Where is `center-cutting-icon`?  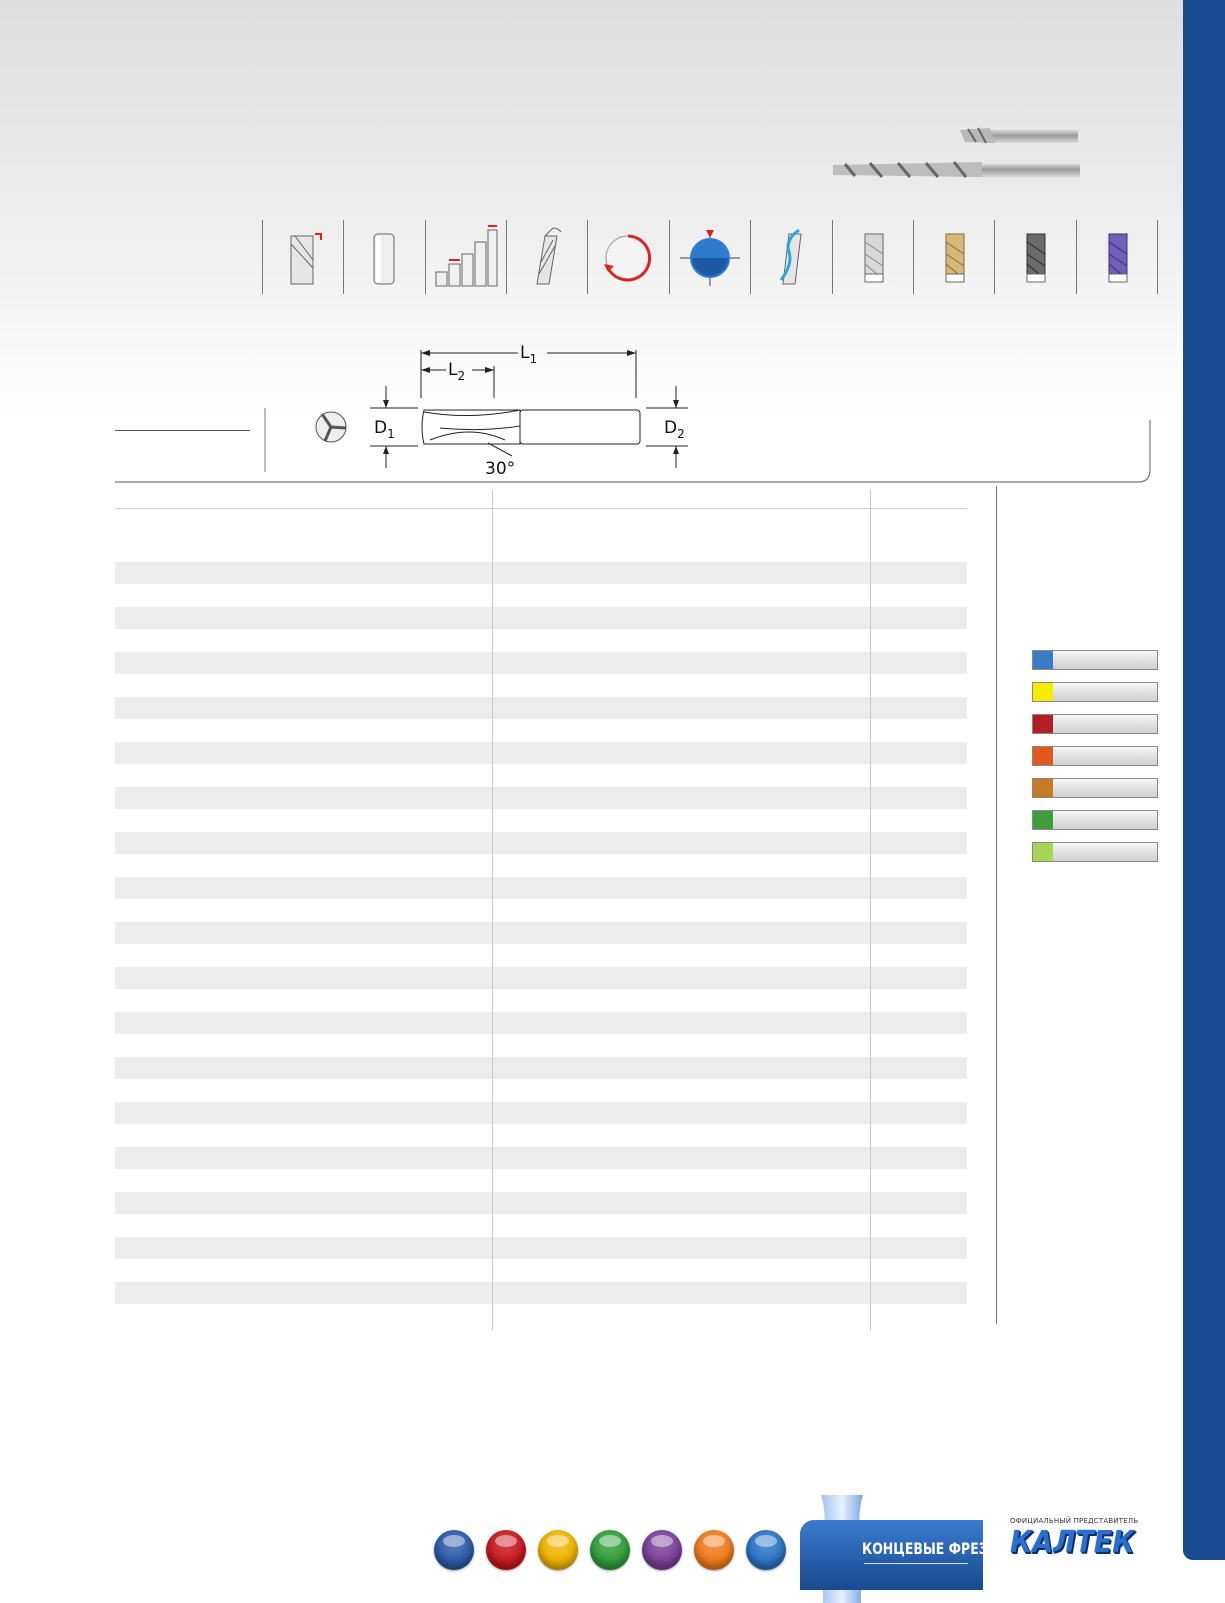 center-cutting-icon is located at coordinates (709, 258).